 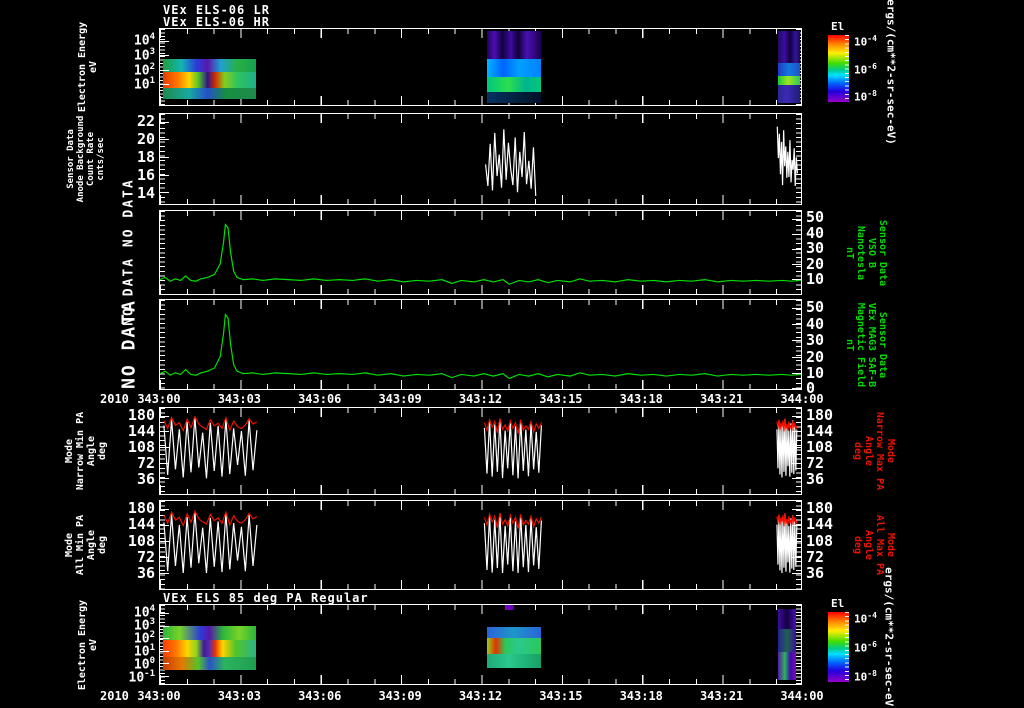 What do you see at coordinates (400, 696) in the screenshot?
I see `bottom-time-tick-label: 343:09` at bounding box center [400, 696].